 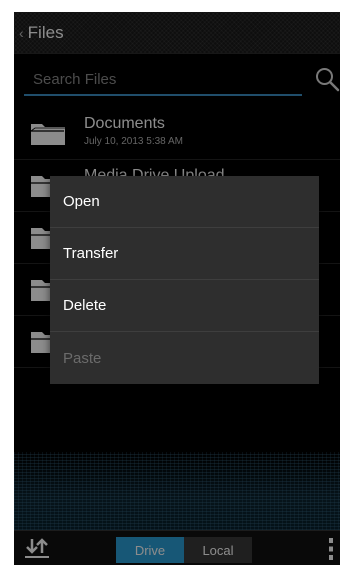 What do you see at coordinates (184, 306) in the screenshot?
I see `menu-item-delete: Delete` at bounding box center [184, 306].